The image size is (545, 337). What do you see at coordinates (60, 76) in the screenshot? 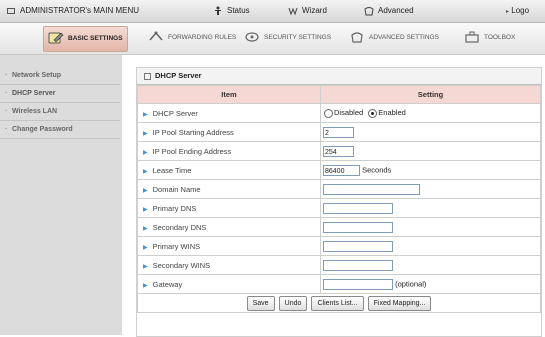
I see `sidebar-item-network-setup: · Network Setup` at bounding box center [60, 76].